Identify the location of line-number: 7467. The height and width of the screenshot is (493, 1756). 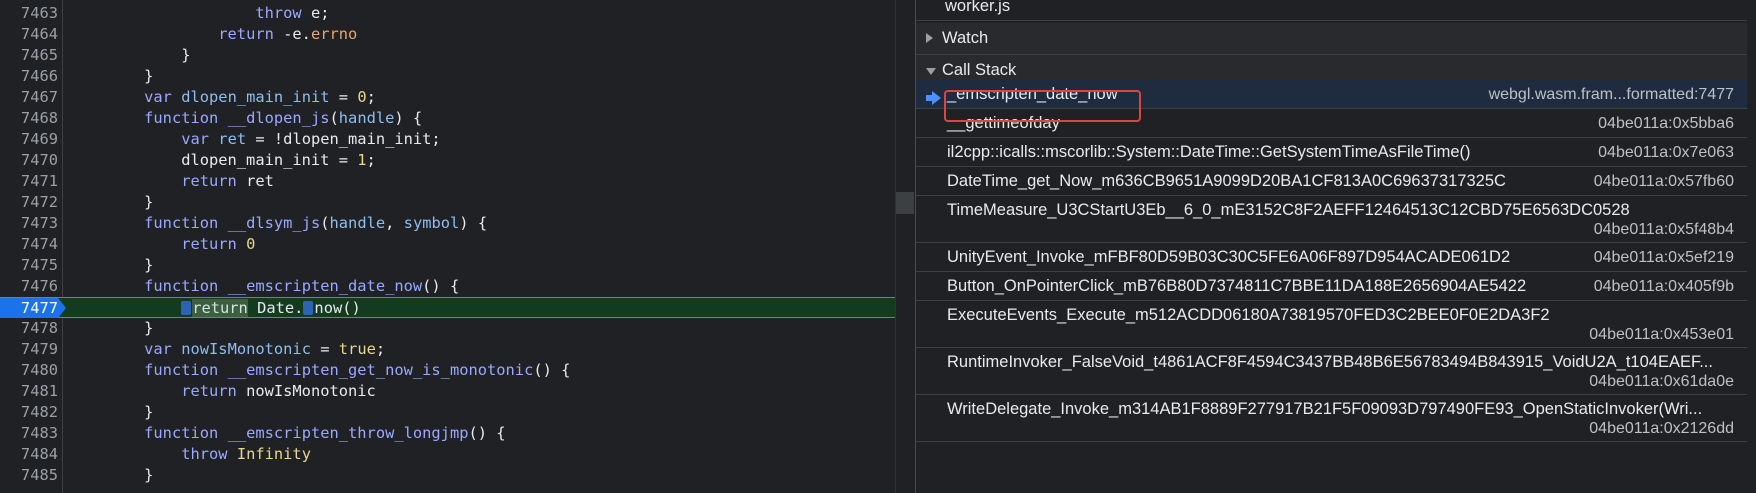
(29, 97).